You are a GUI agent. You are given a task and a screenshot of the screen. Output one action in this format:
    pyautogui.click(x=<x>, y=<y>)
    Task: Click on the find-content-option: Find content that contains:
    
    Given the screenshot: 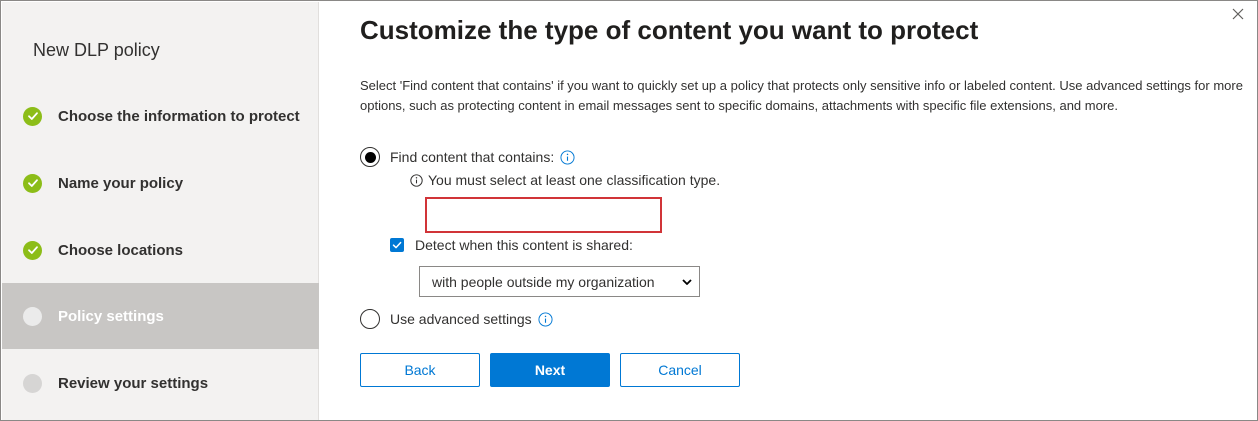 What is the action you would take?
    pyautogui.click(x=467, y=157)
    